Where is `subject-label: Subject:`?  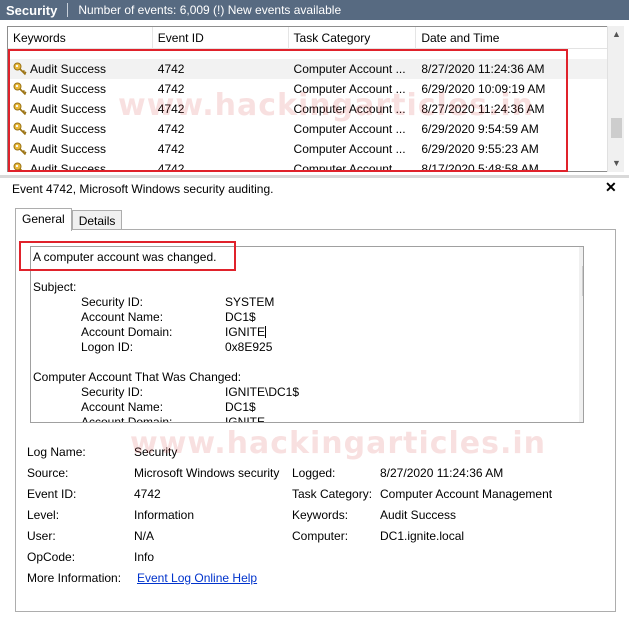
subject-label: Subject: is located at coordinates (55, 287).